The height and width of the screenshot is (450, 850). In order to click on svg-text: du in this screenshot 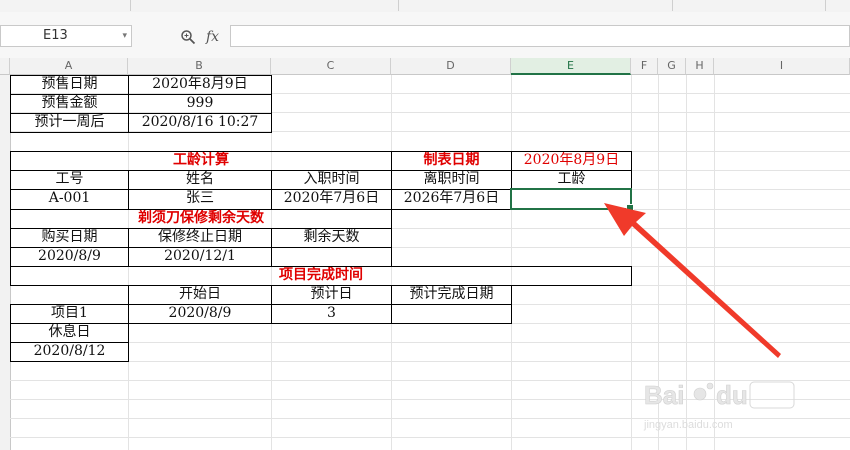, I will do `click(732, 395)`.